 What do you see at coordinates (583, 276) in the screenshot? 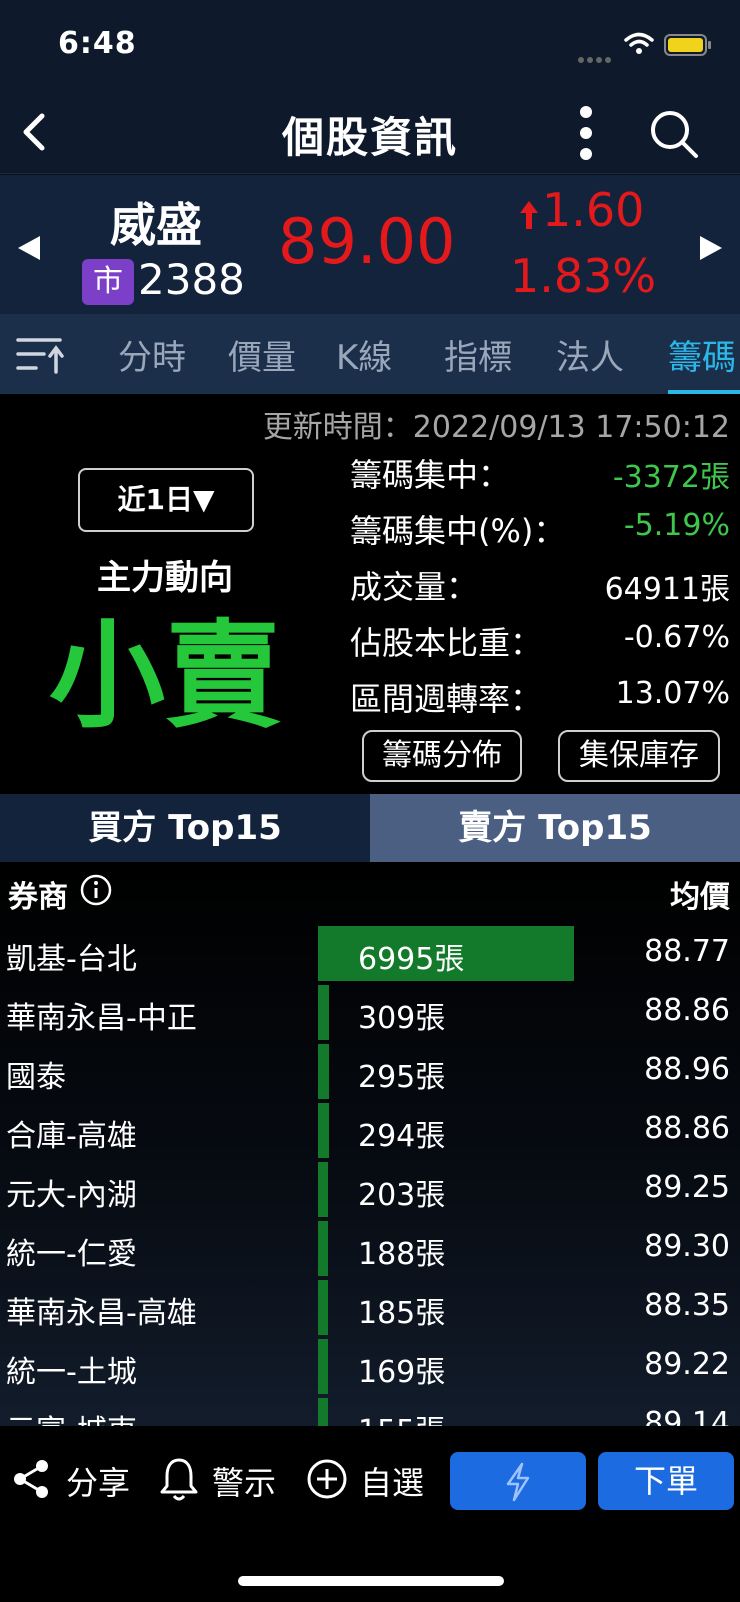
I see `price-change-percent: 1.83%` at bounding box center [583, 276].